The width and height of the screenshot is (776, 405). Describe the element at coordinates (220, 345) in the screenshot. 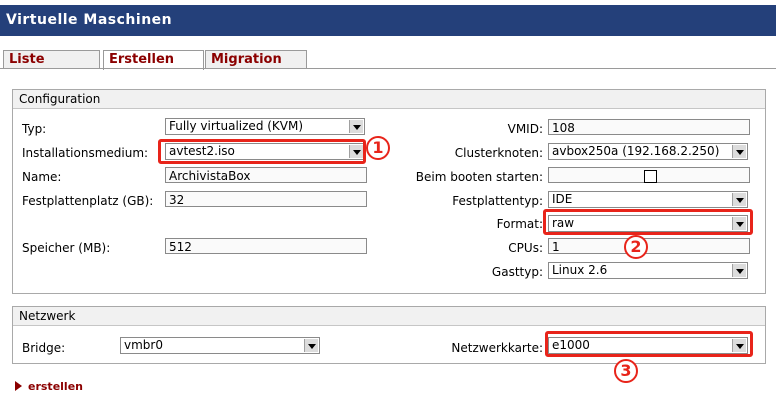

I see `bridge-select: vmbr0` at that location.